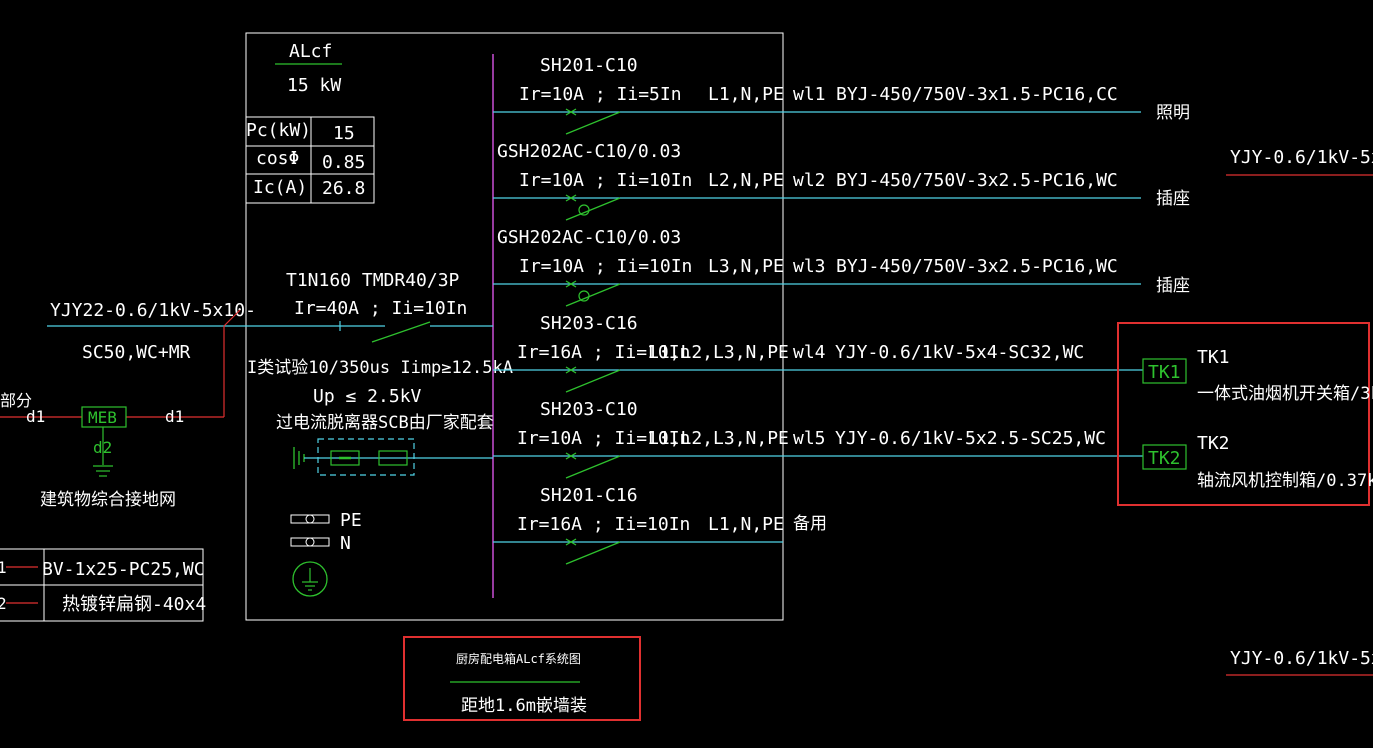  What do you see at coordinates (393, 457) in the screenshot?
I see `spd-symbol-icon` at bounding box center [393, 457].